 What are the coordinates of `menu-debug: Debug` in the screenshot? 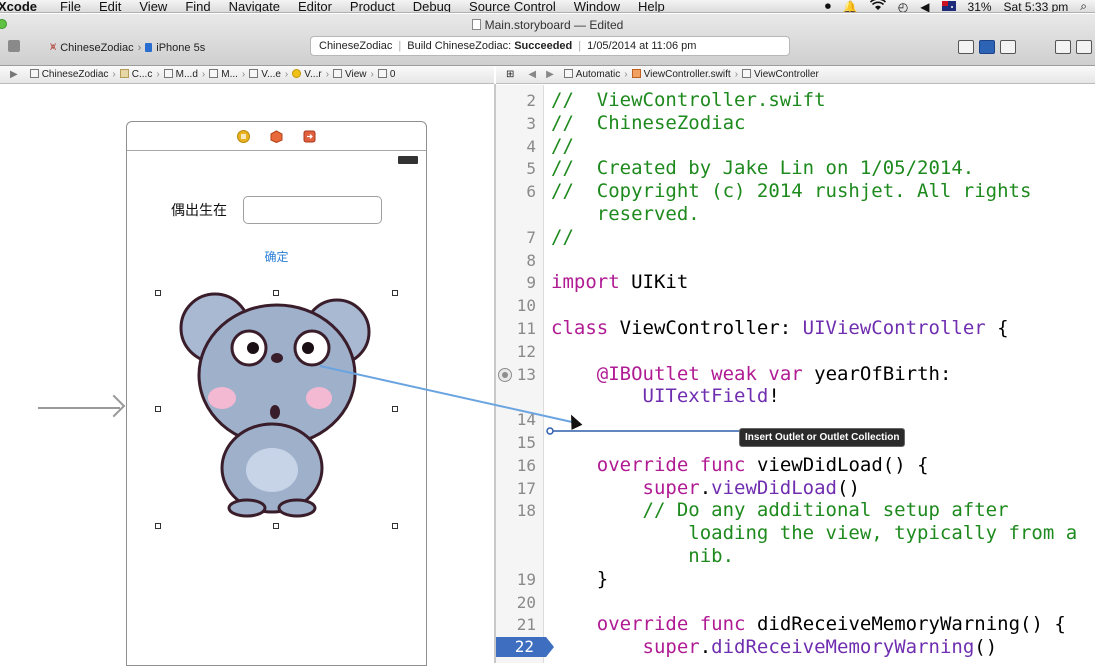 It's located at (432, 6).